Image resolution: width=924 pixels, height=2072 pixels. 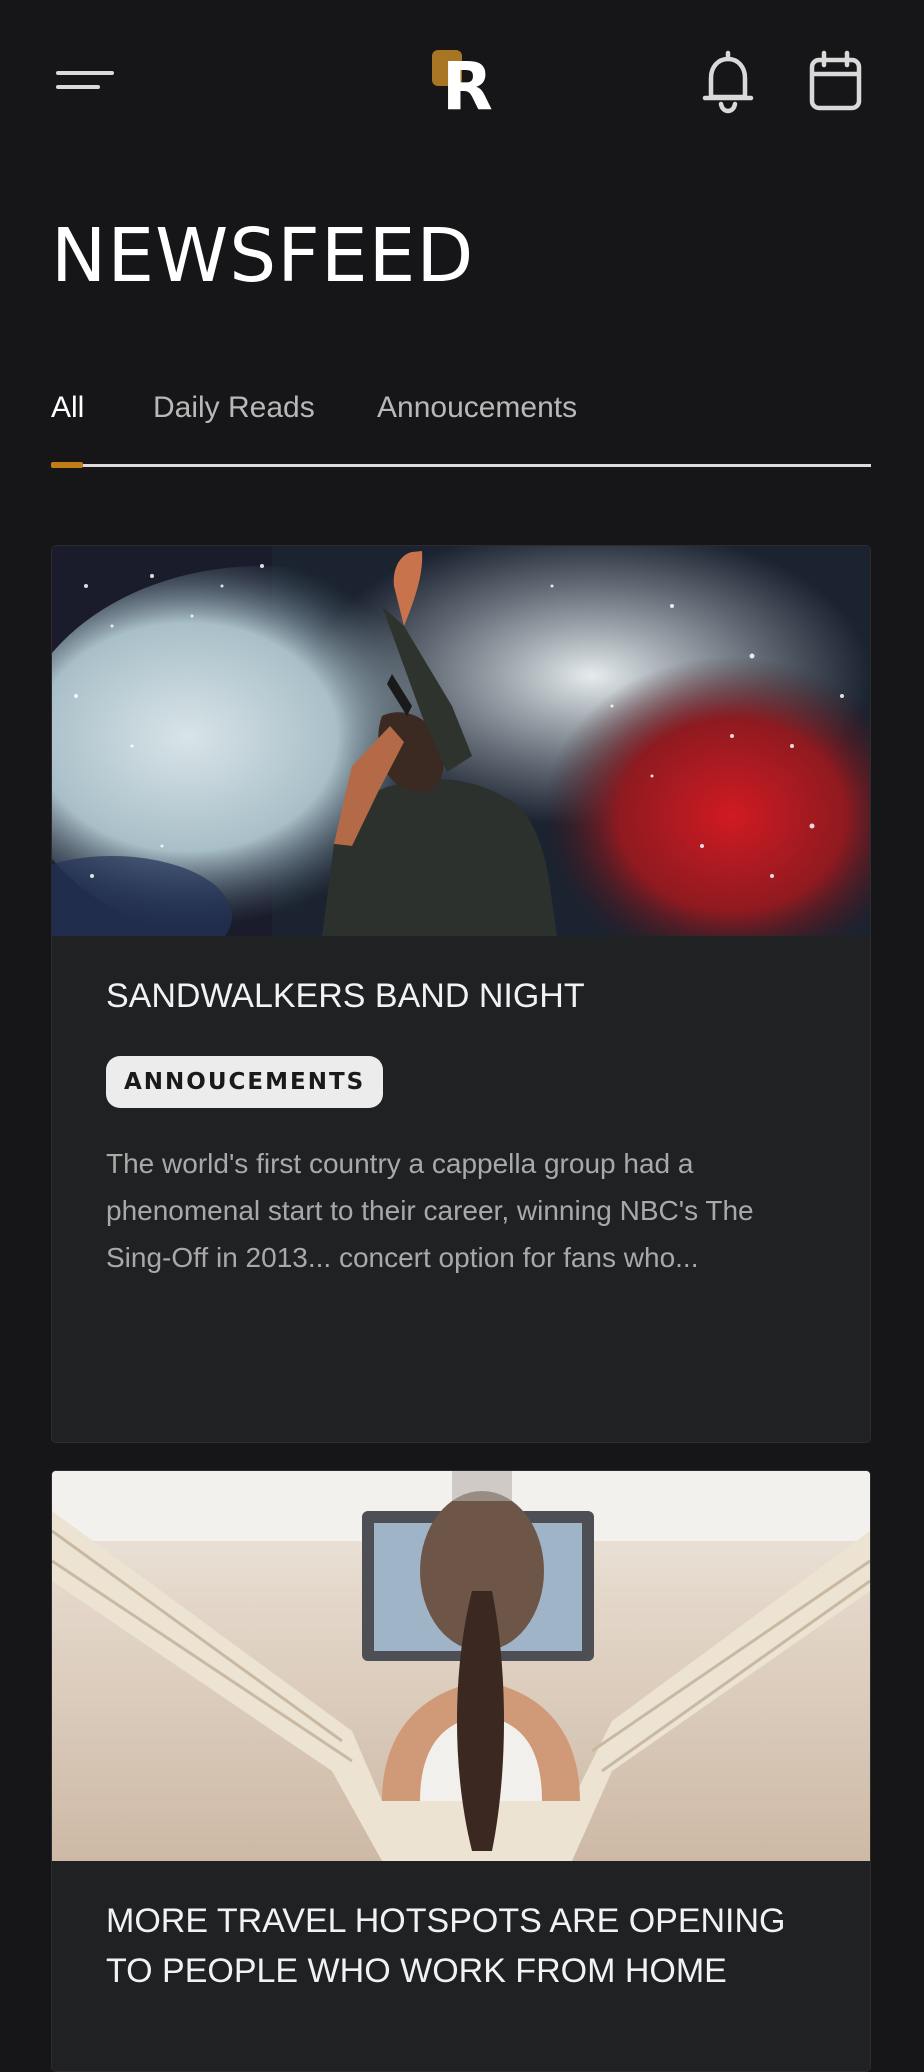 What do you see at coordinates (345, 996) in the screenshot?
I see `card-title: SANDWALKERS BAND NIGHT` at bounding box center [345, 996].